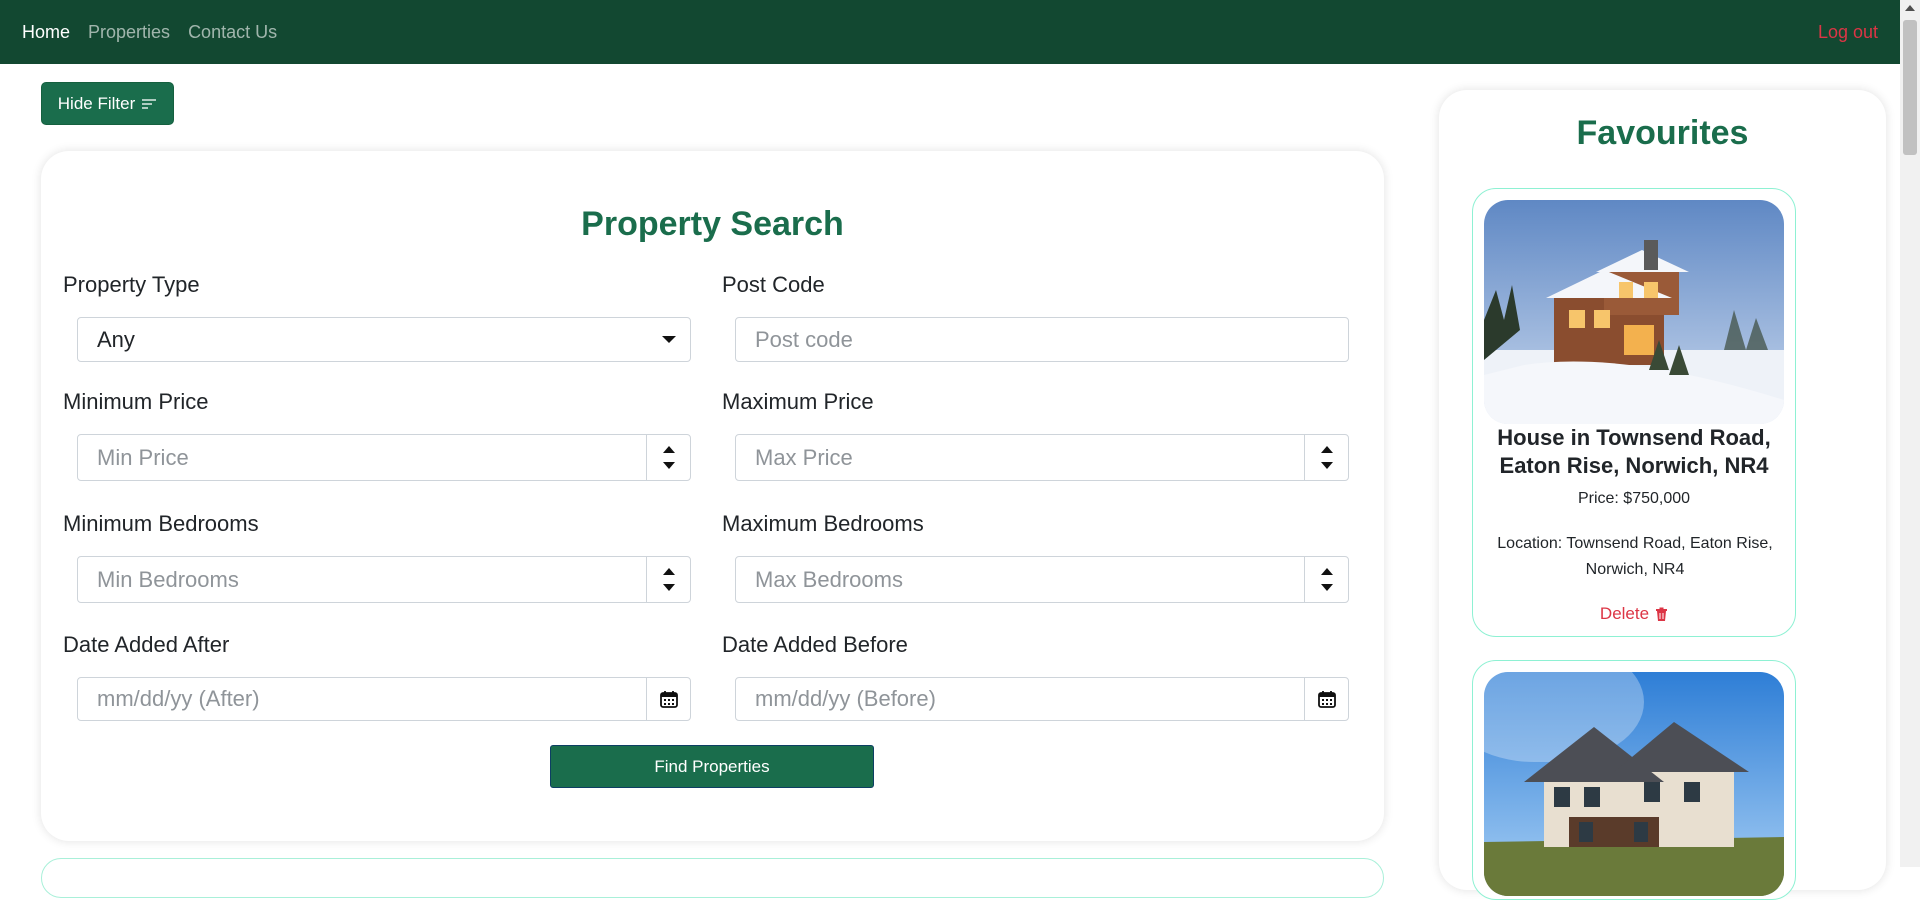  What do you see at coordinates (116, 339) in the screenshot?
I see `property-type-value: Any` at bounding box center [116, 339].